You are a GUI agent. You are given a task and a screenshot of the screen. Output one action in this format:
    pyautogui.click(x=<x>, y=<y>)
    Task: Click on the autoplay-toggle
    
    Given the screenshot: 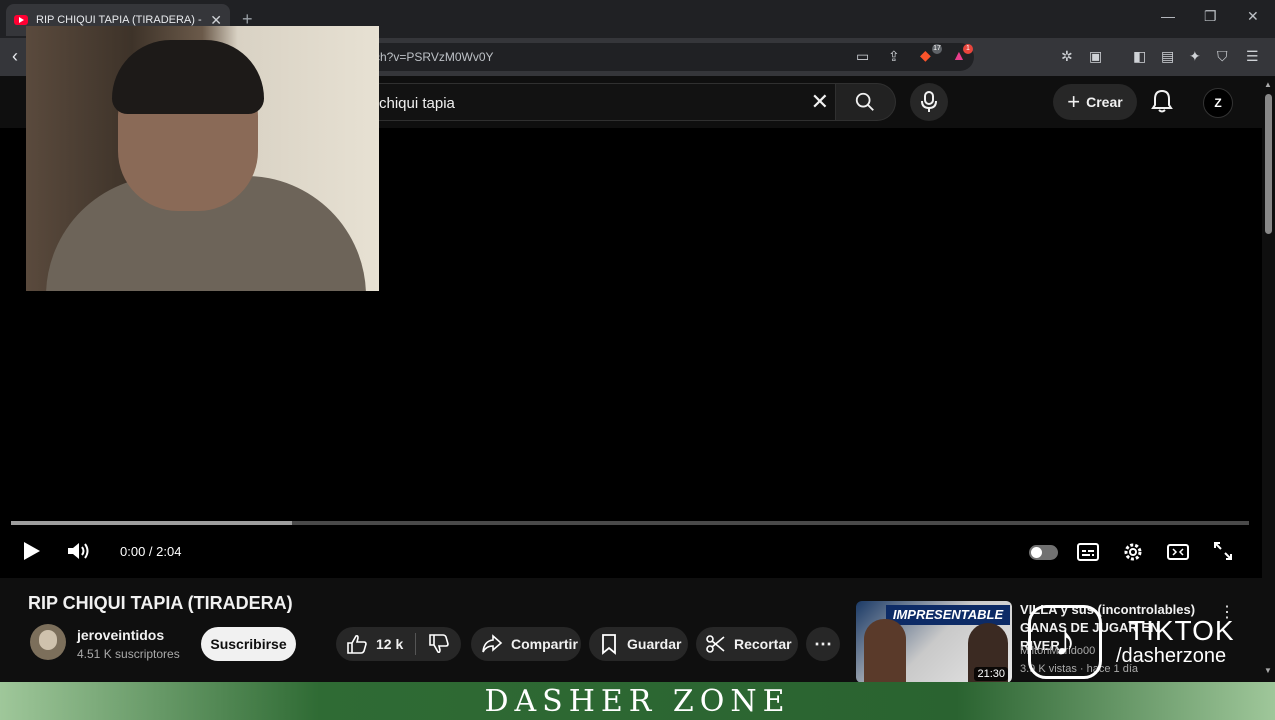 What is the action you would take?
    pyautogui.click(x=1043, y=552)
    